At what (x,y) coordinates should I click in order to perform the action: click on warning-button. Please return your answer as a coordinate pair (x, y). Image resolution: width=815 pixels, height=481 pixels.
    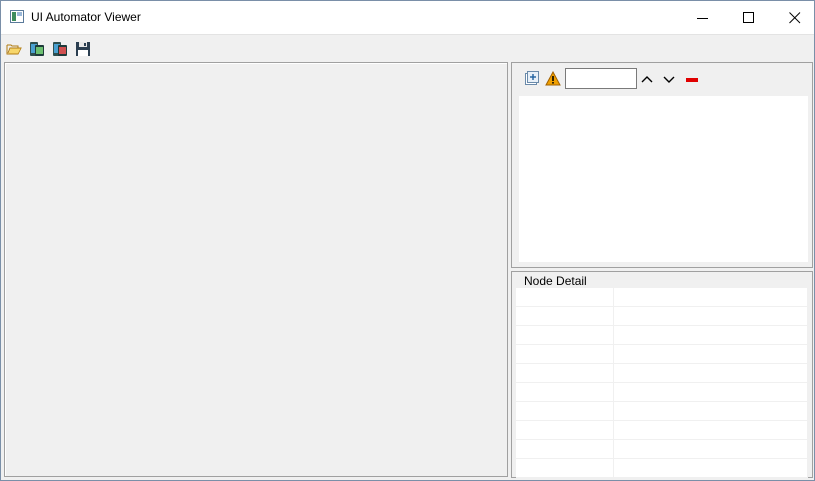
    Looking at the image, I should click on (553, 79).